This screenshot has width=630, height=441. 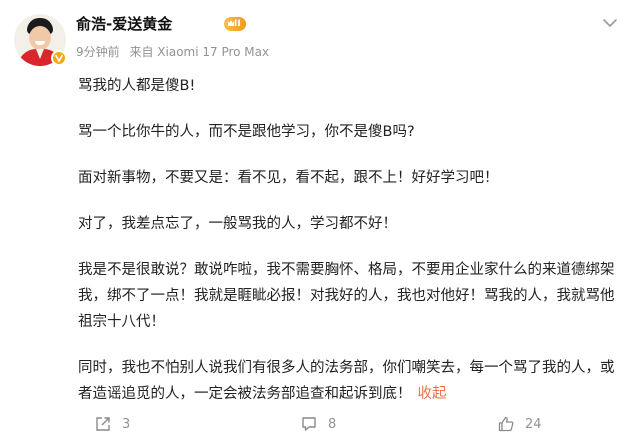 What do you see at coordinates (126, 424) in the screenshot?
I see `share-count: 3` at bounding box center [126, 424].